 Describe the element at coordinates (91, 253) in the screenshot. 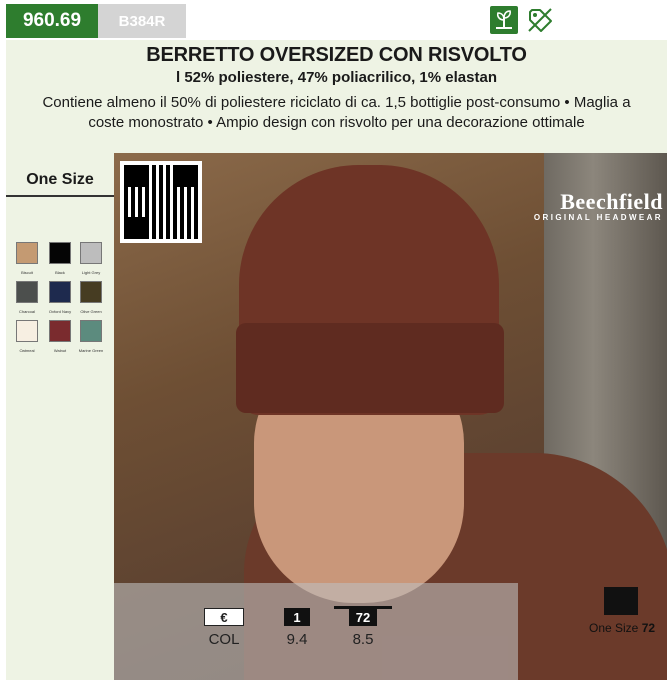

I see `color-swatch-light-grey` at that location.